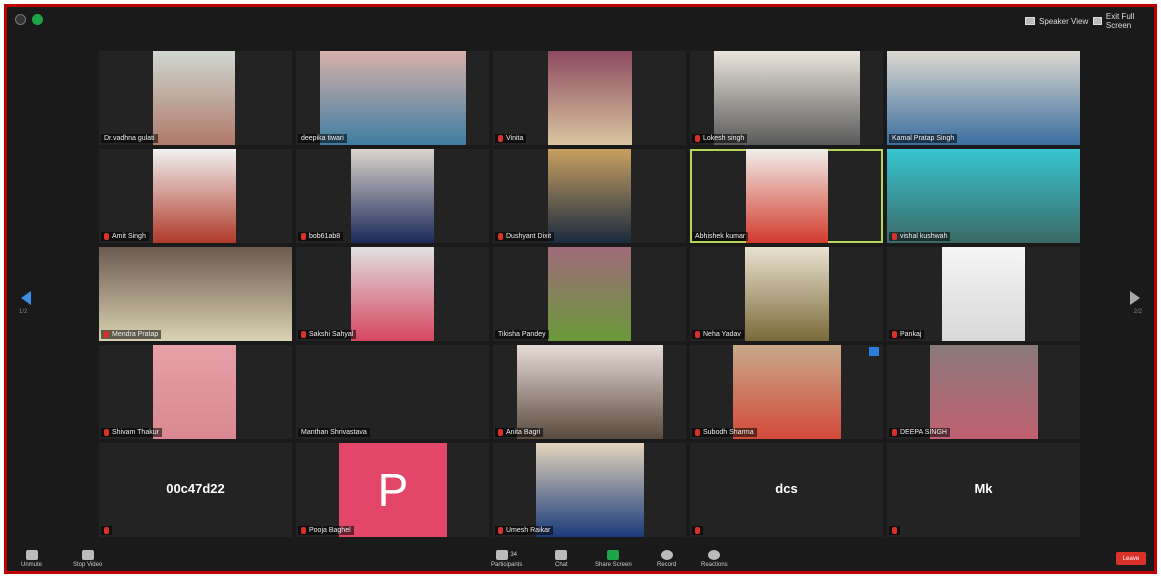  What do you see at coordinates (589, 98) in the screenshot?
I see `participant-tile: Vinita` at bounding box center [589, 98].